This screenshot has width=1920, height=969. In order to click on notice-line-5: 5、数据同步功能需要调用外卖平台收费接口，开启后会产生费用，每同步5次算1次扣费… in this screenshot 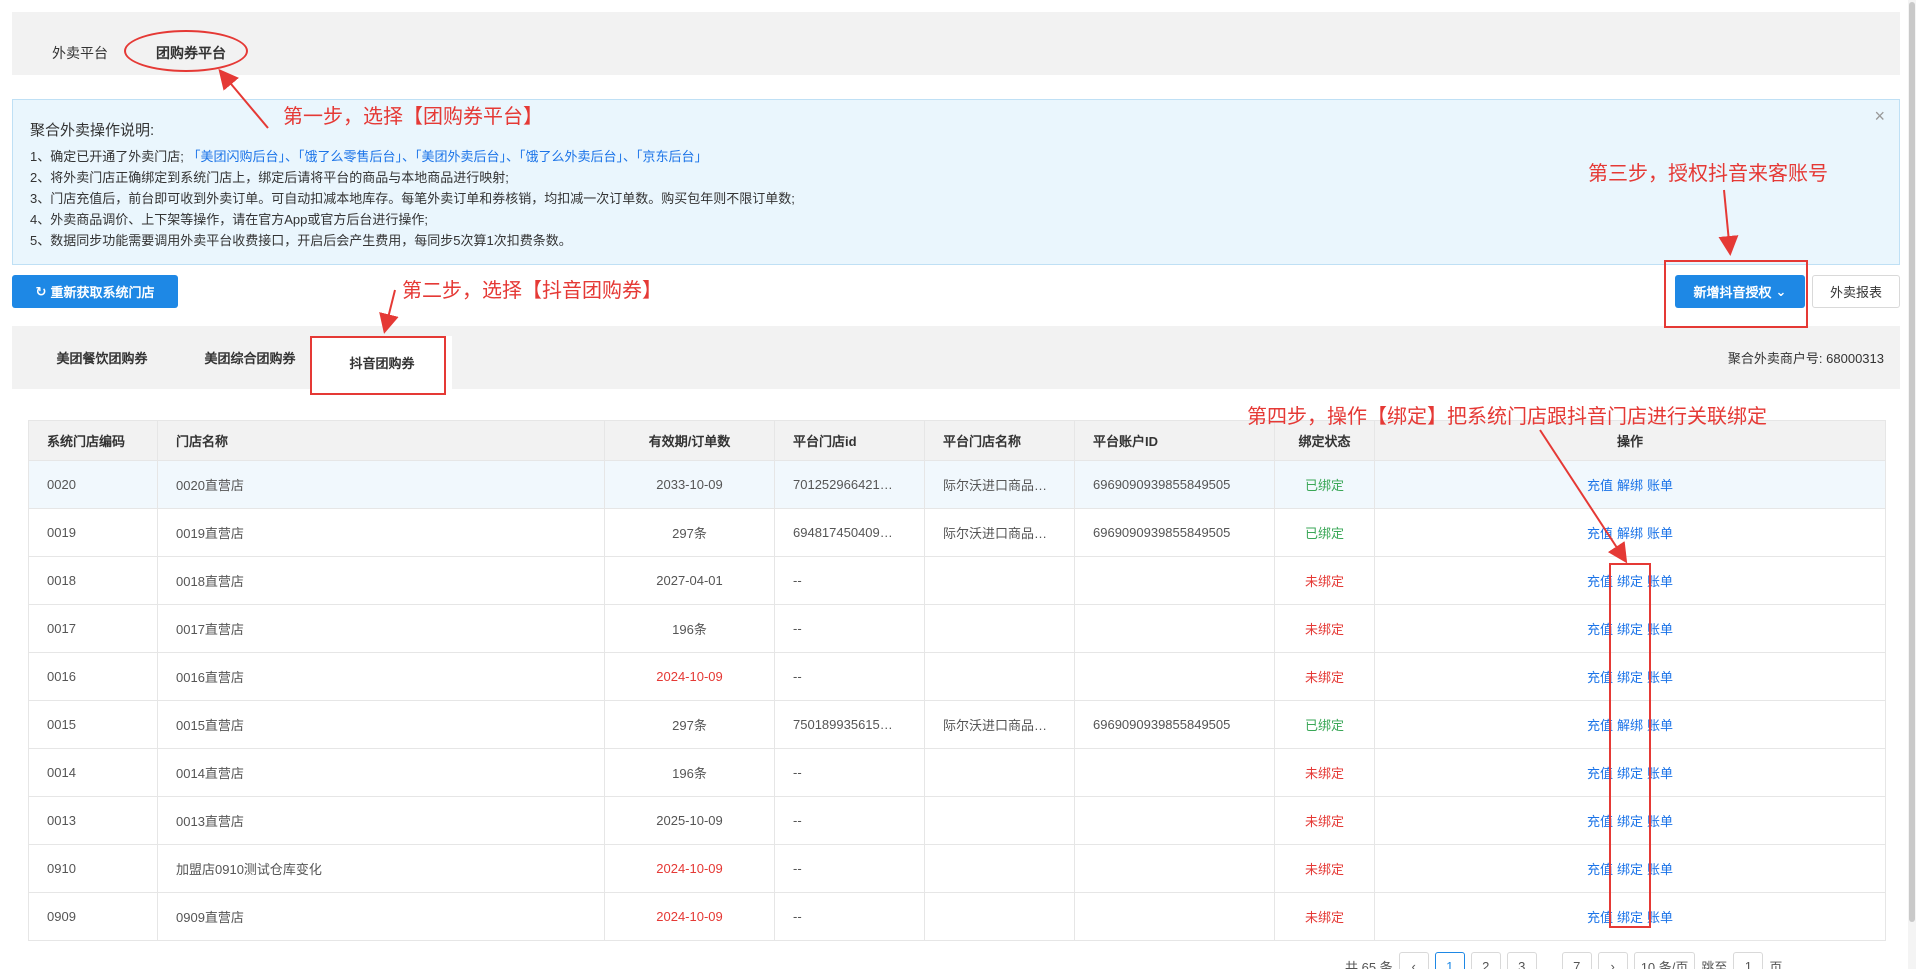, I will do `click(301, 240)`.